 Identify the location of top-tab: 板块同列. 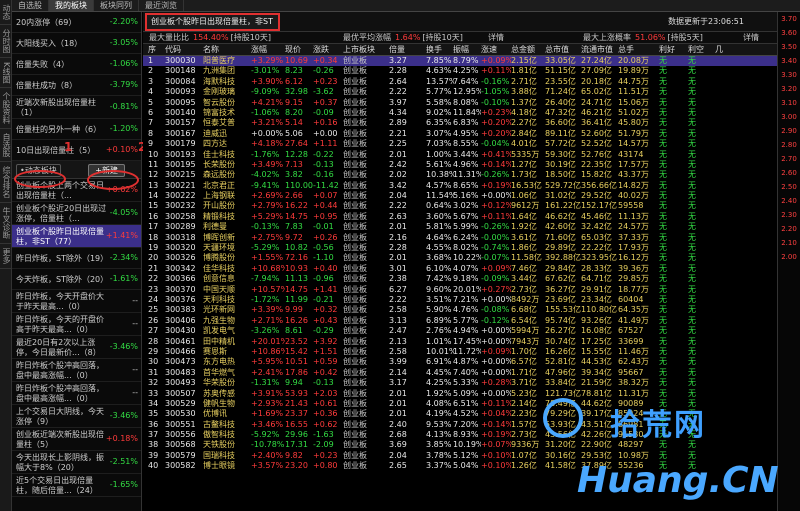
(116, 5).